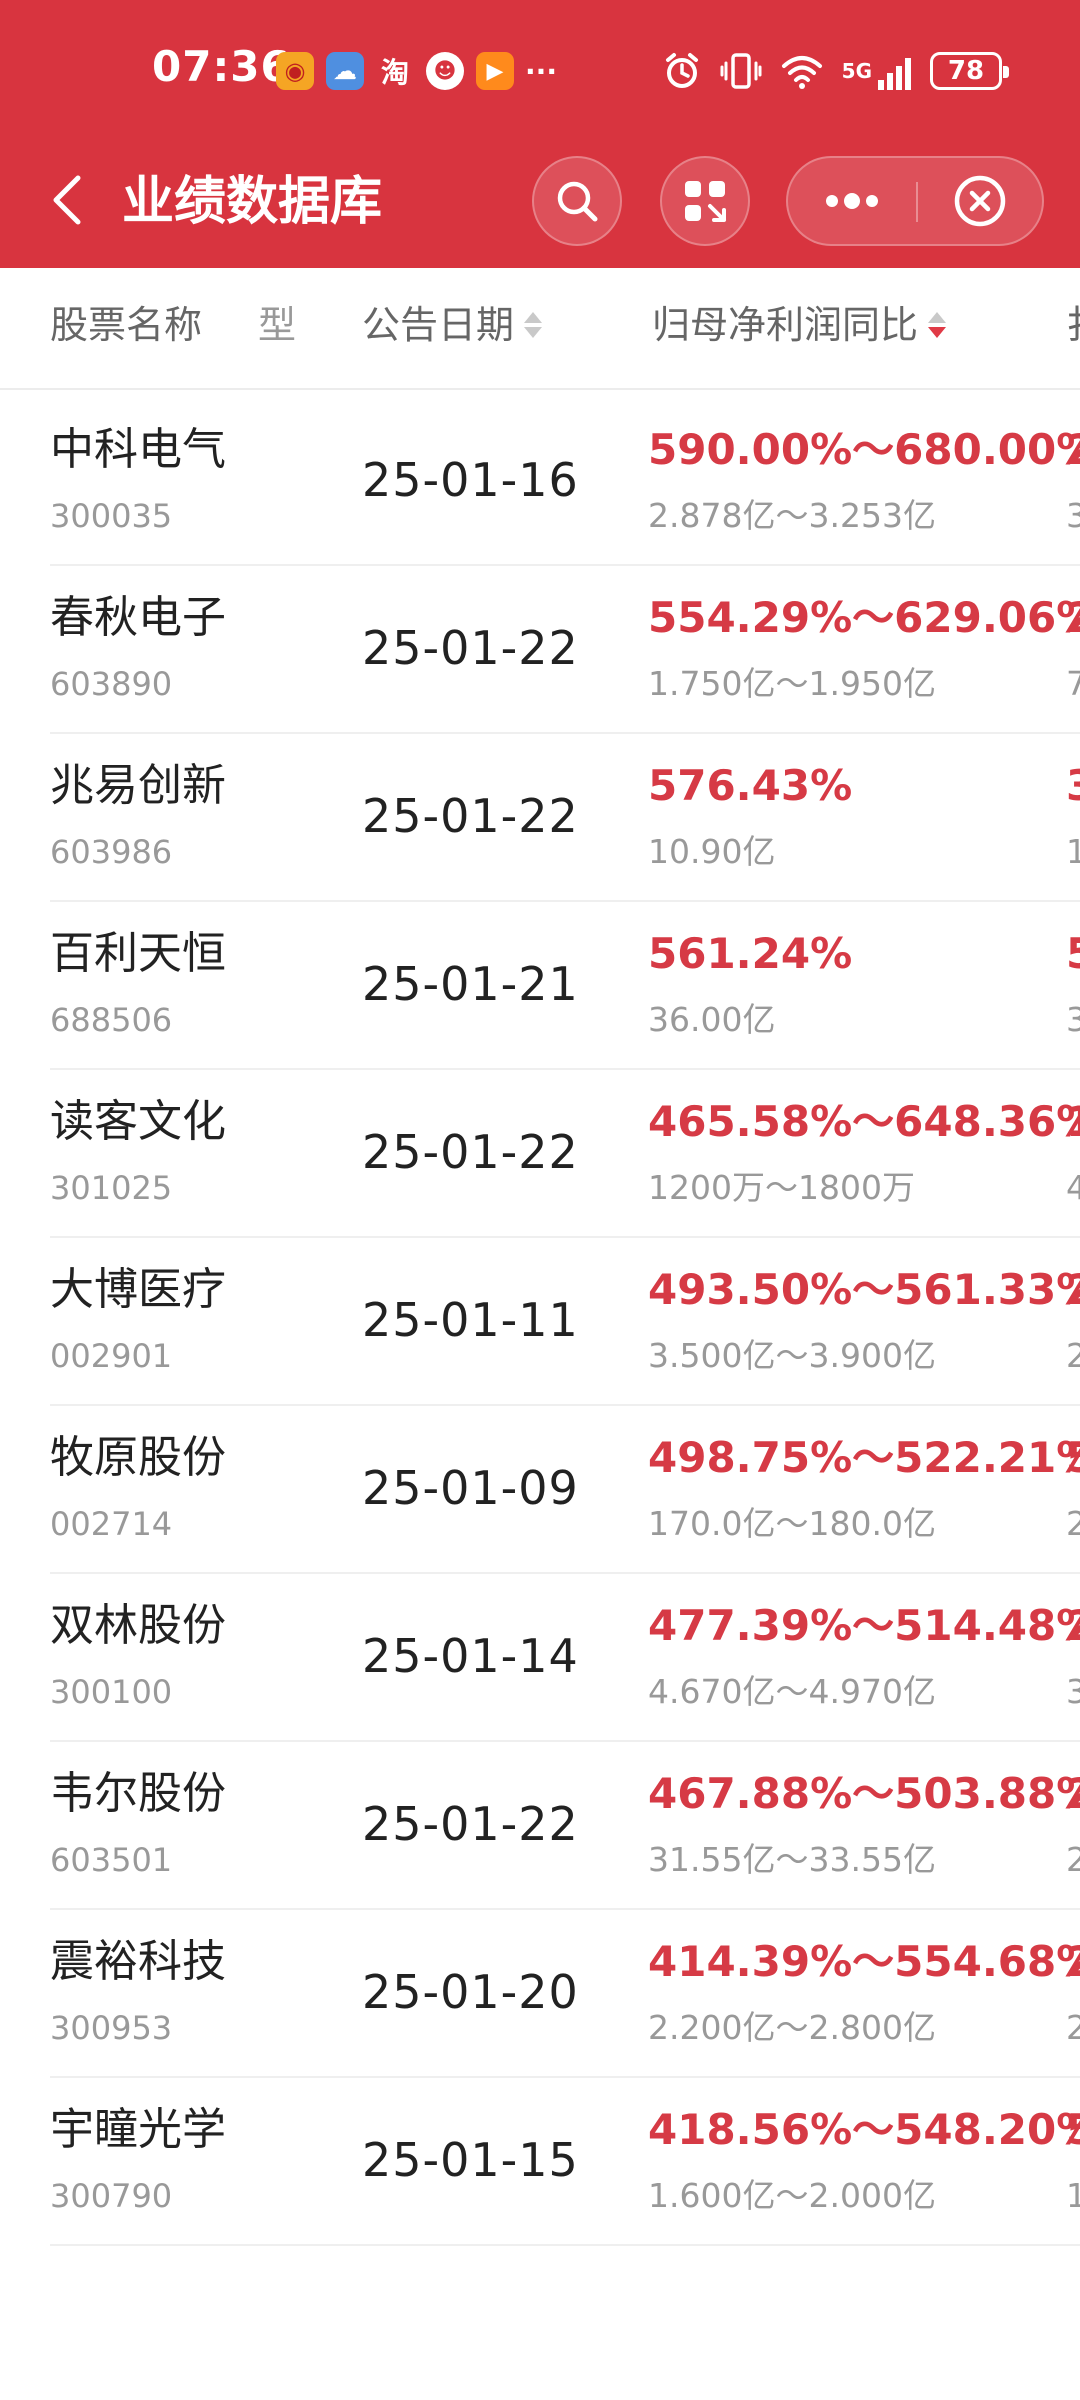  Describe the element at coordinates (138, 2129) in the screenshot. I see `stock-name: 宇瞳光学` at that location.